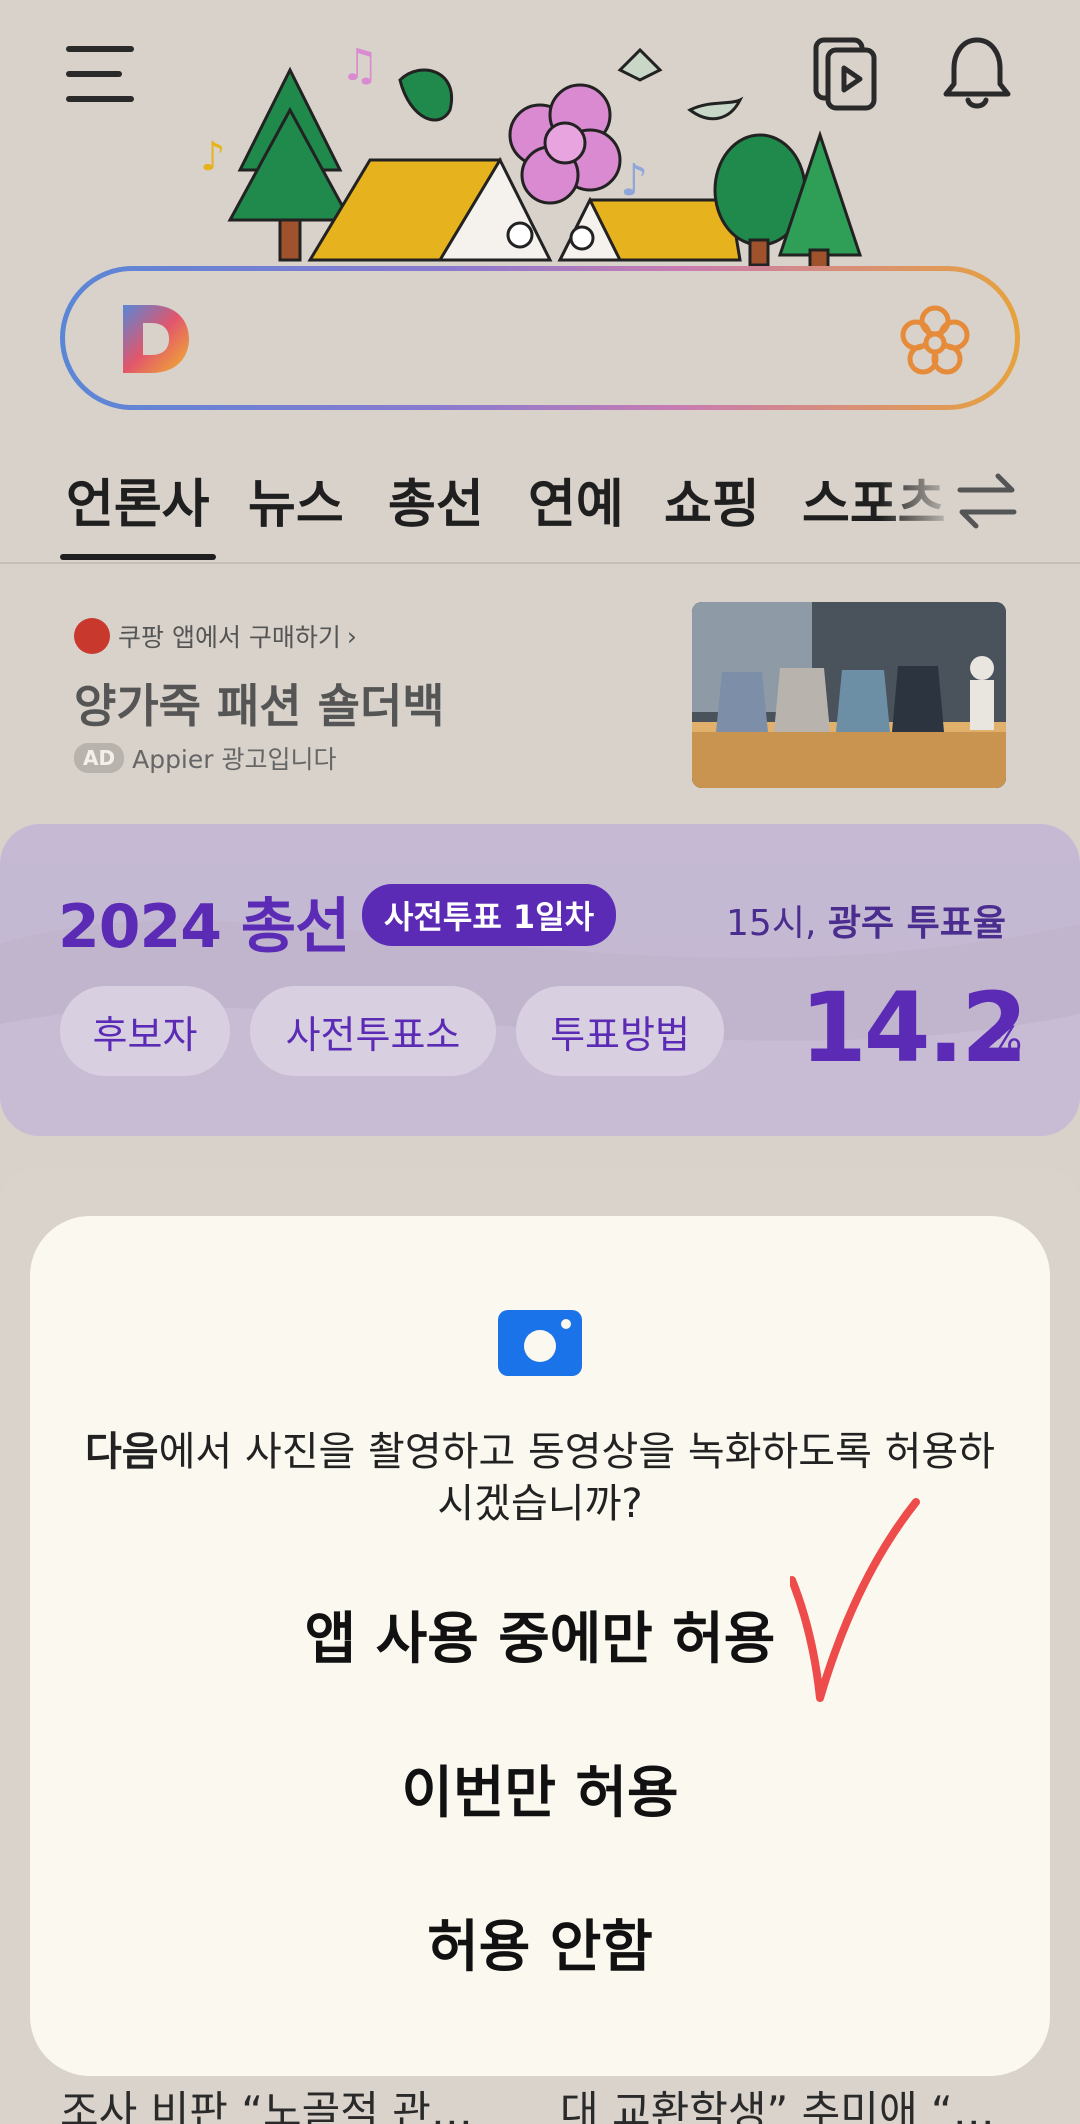 The height and width of the screenshot is (2124, 1080). What do you see at coordinates (849, 695) in the screenshot?
I see `ad-product-image` at bounding box center [849, 695].